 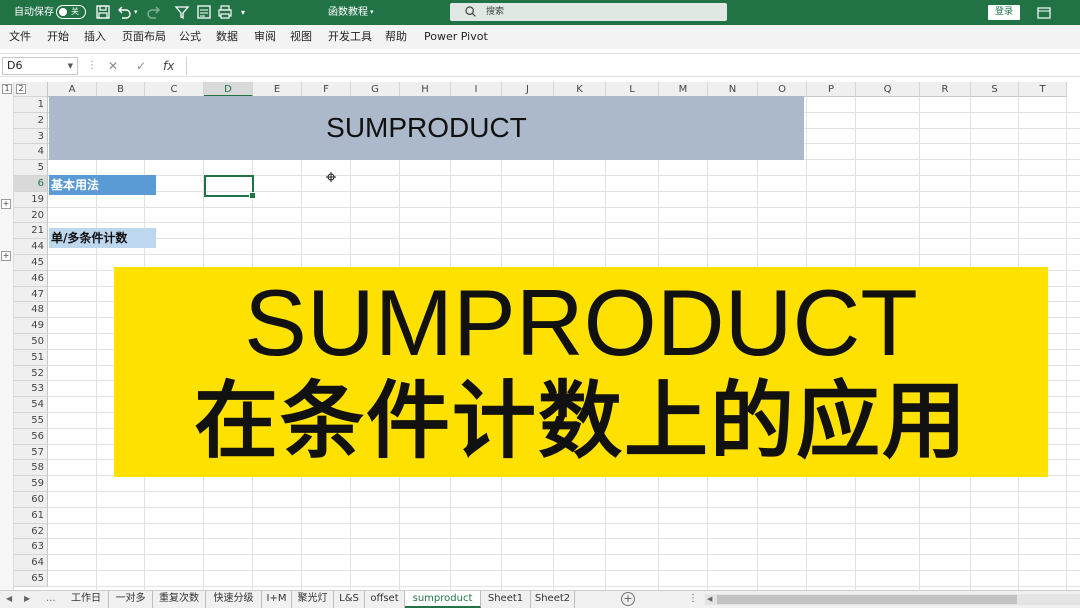 I want to click on sheet-tab--: 聚光灯, so click(x=313, y=599).